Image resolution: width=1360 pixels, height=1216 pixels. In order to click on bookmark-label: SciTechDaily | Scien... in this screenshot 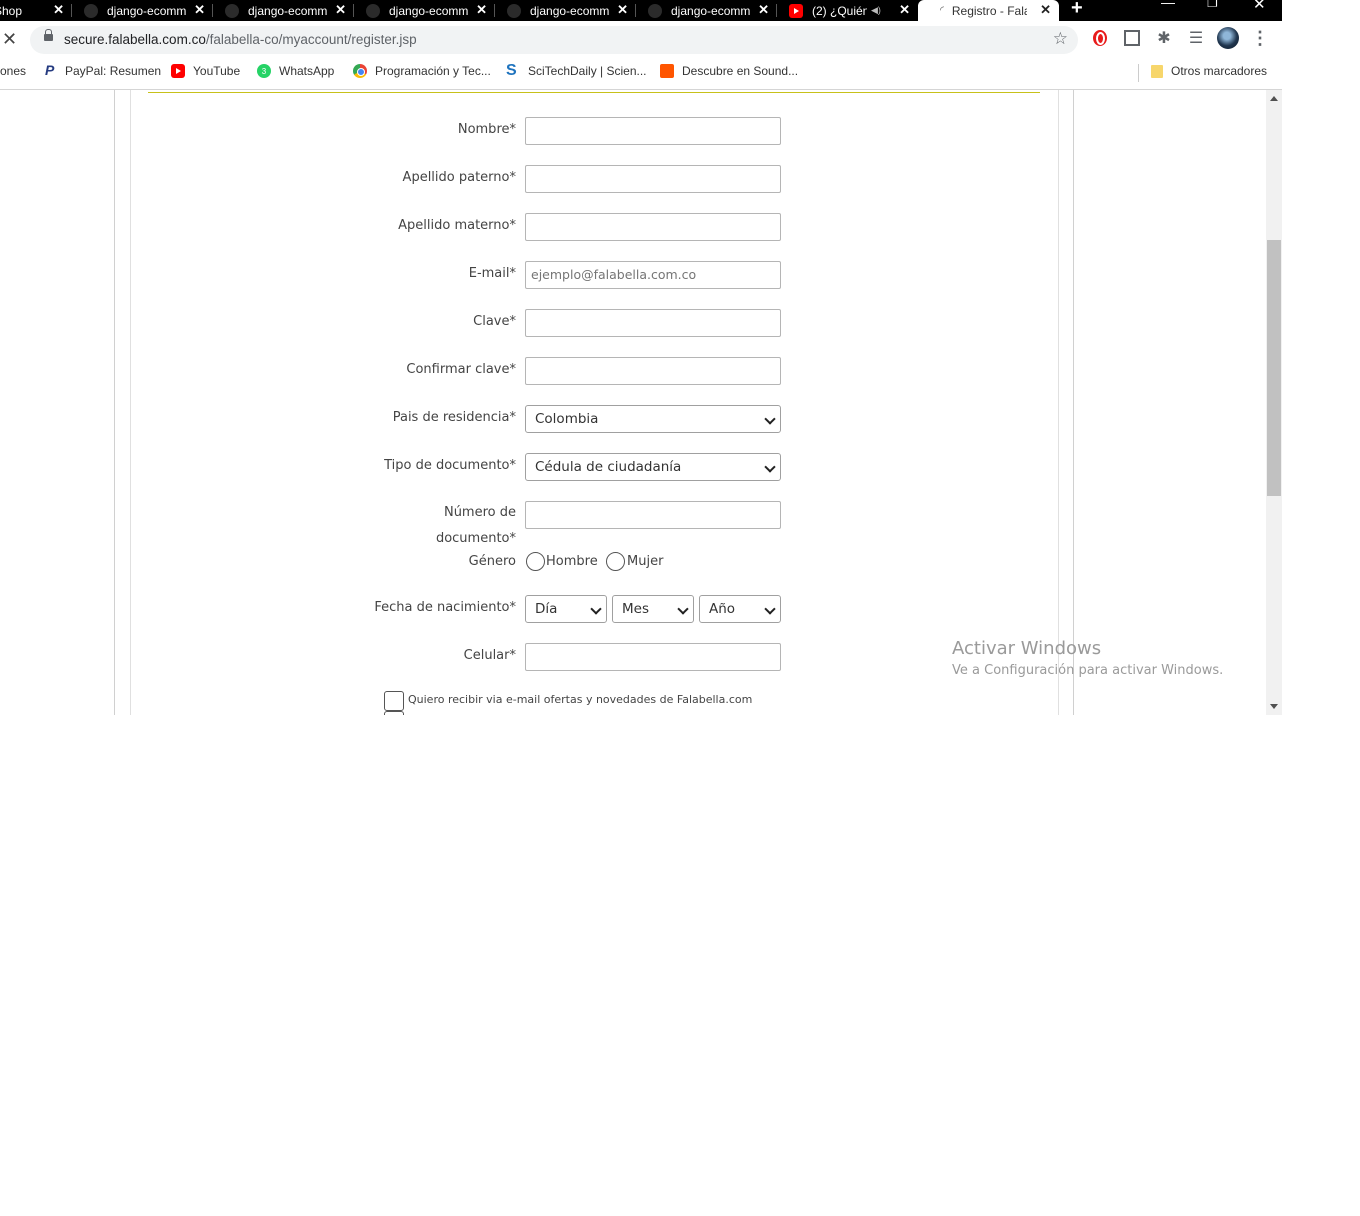, I will do `click(587, 71)`.